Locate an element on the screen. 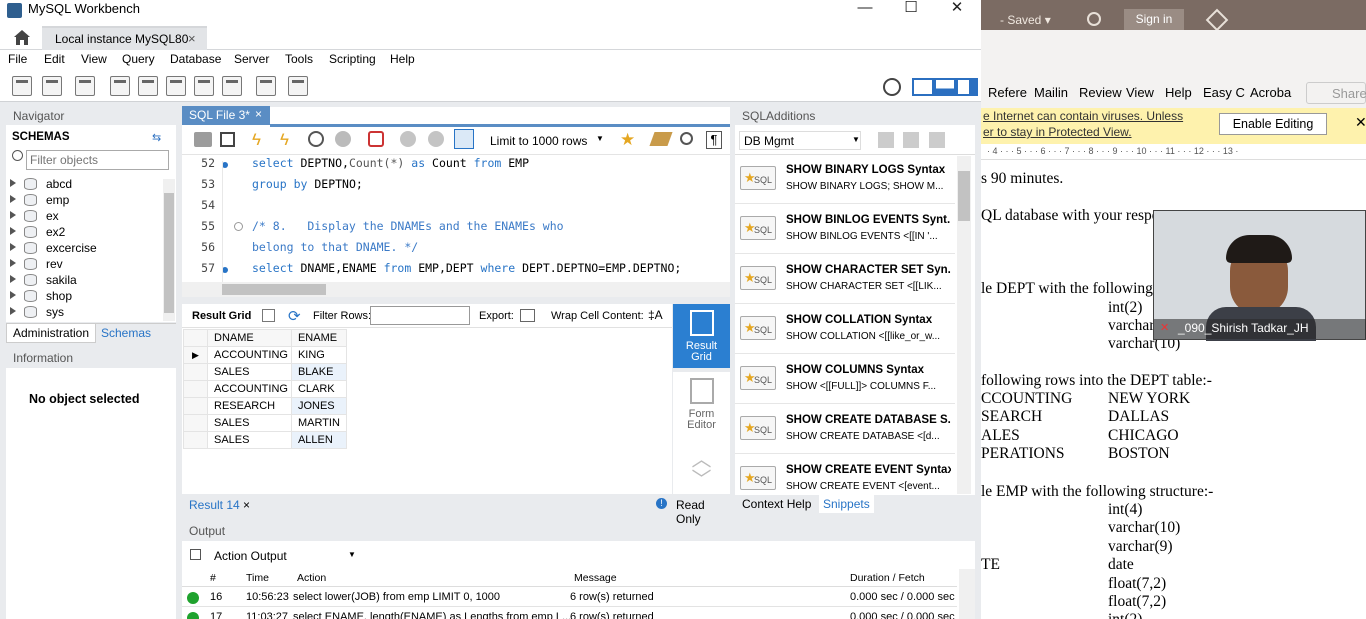  find-icon is located at coordinates (686, 138).